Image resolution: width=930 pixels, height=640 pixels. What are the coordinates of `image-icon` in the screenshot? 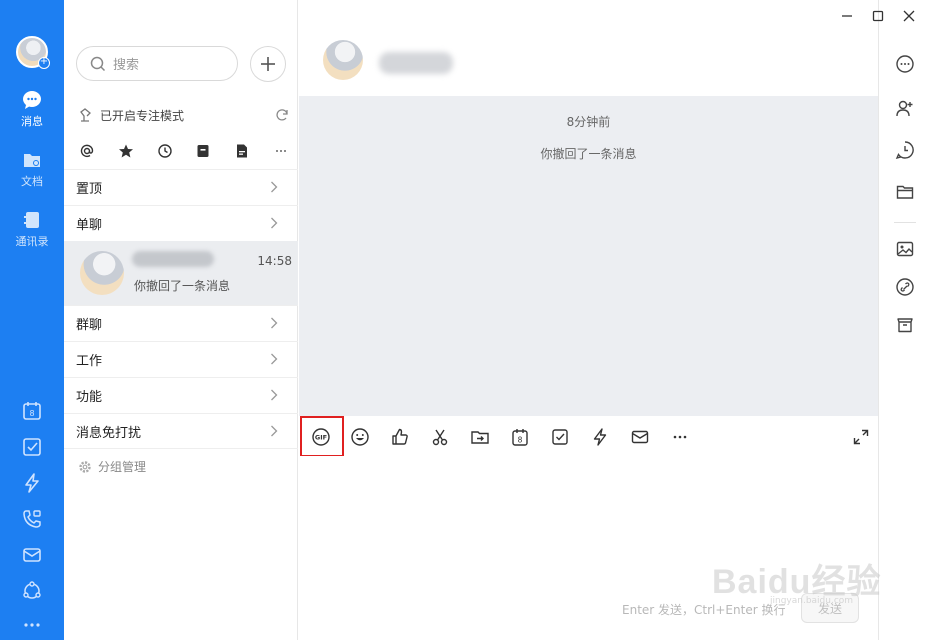 It's located at (905, 249).